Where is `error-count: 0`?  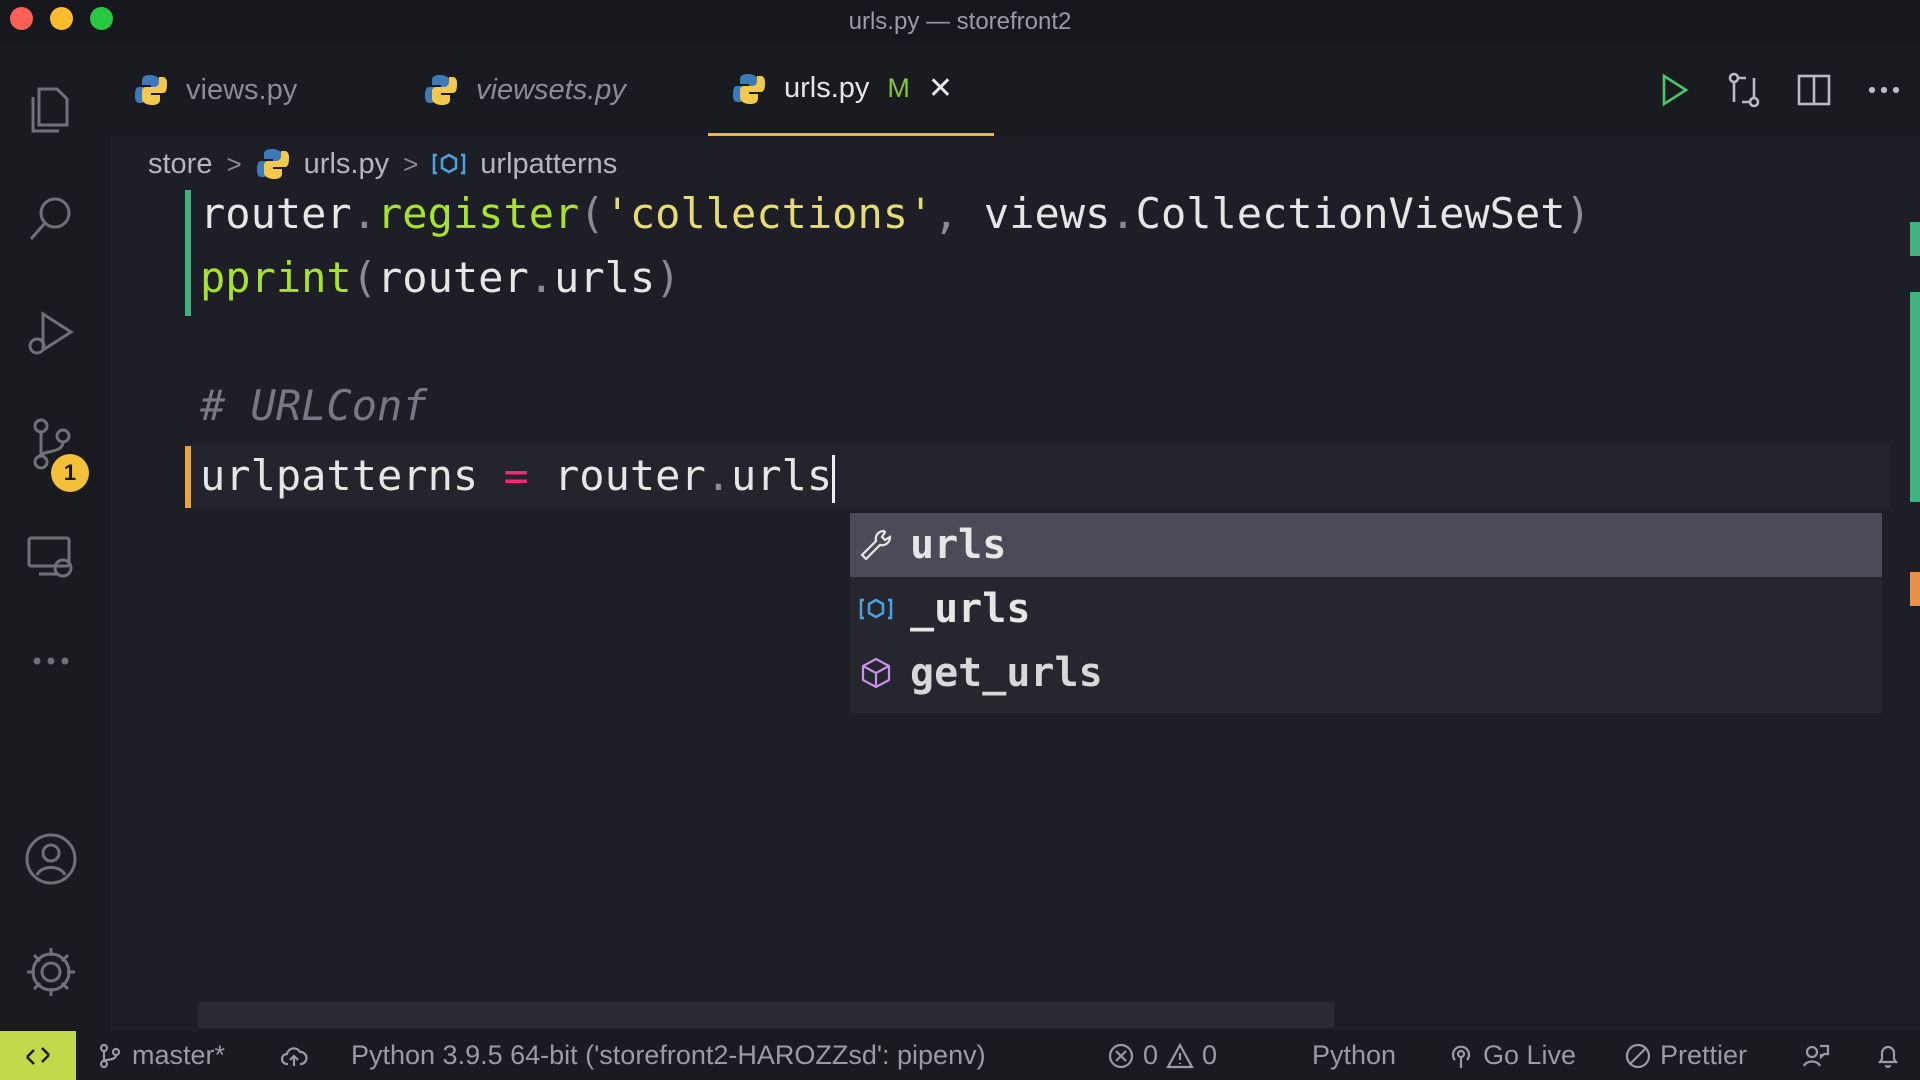
error-count: 0 is located at coordinates (1151, 1055).